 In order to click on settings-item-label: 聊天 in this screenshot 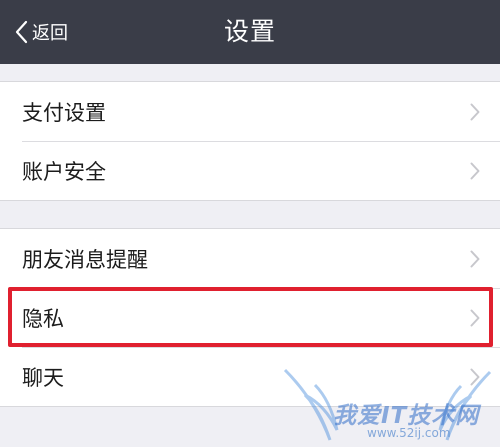, I will do `click(43, 377)`.